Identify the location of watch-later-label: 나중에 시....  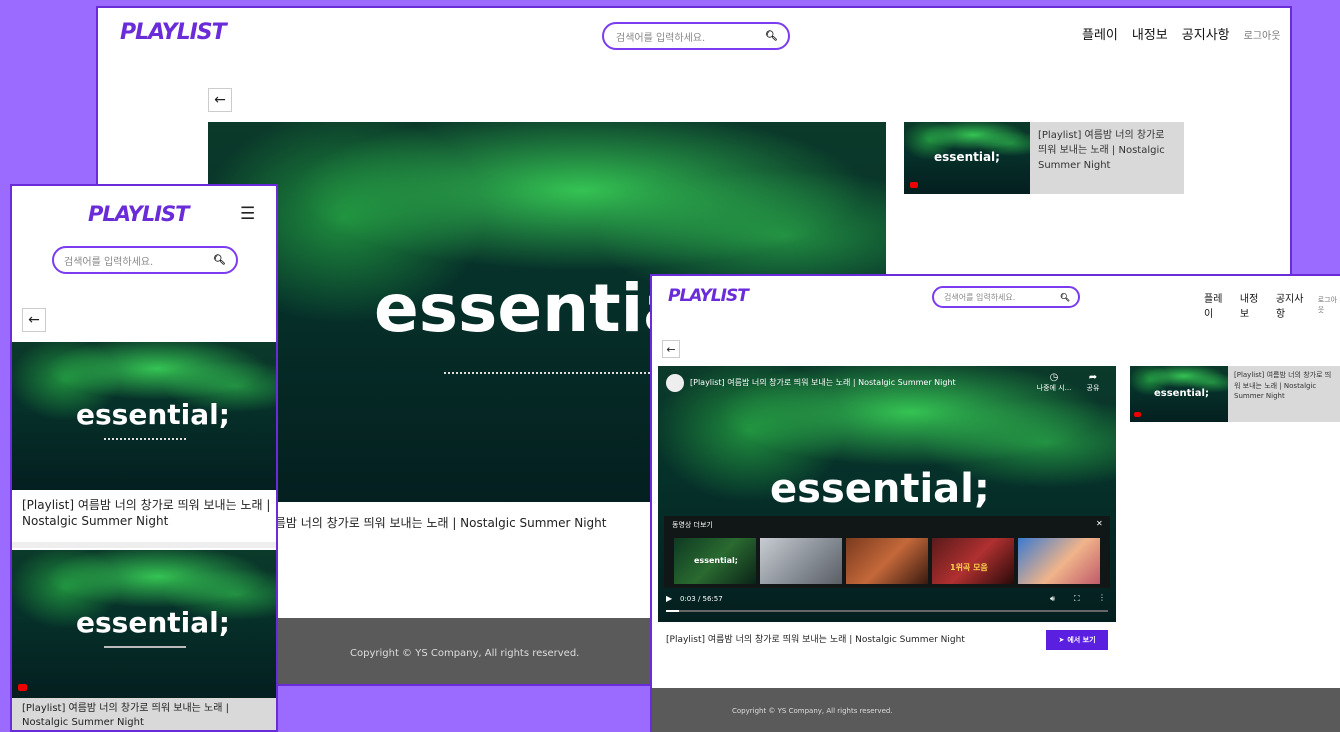
(1054, 388).